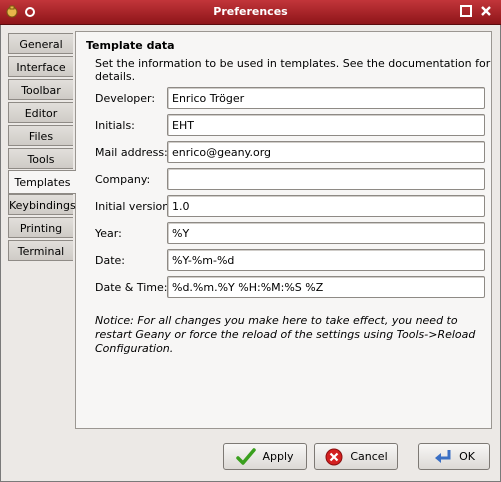 The image size is (501, 482). Describe the element at coordinates (40, 43) in the screenshot. I see `tab-general: General` at that location.